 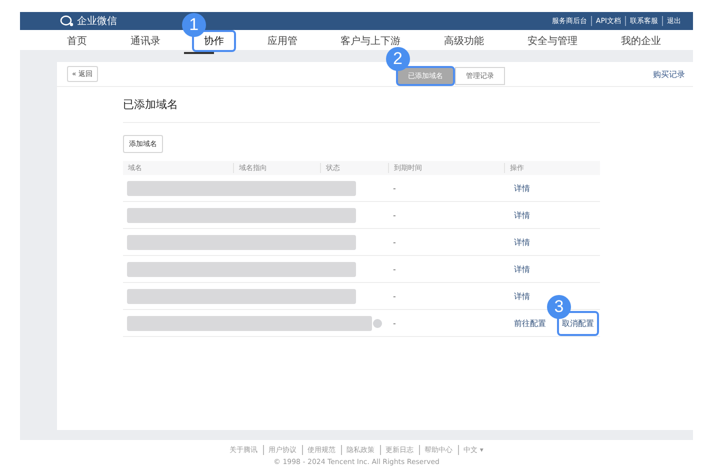 I want to click on nav-tab: 首页, so click(x=77, y=41).